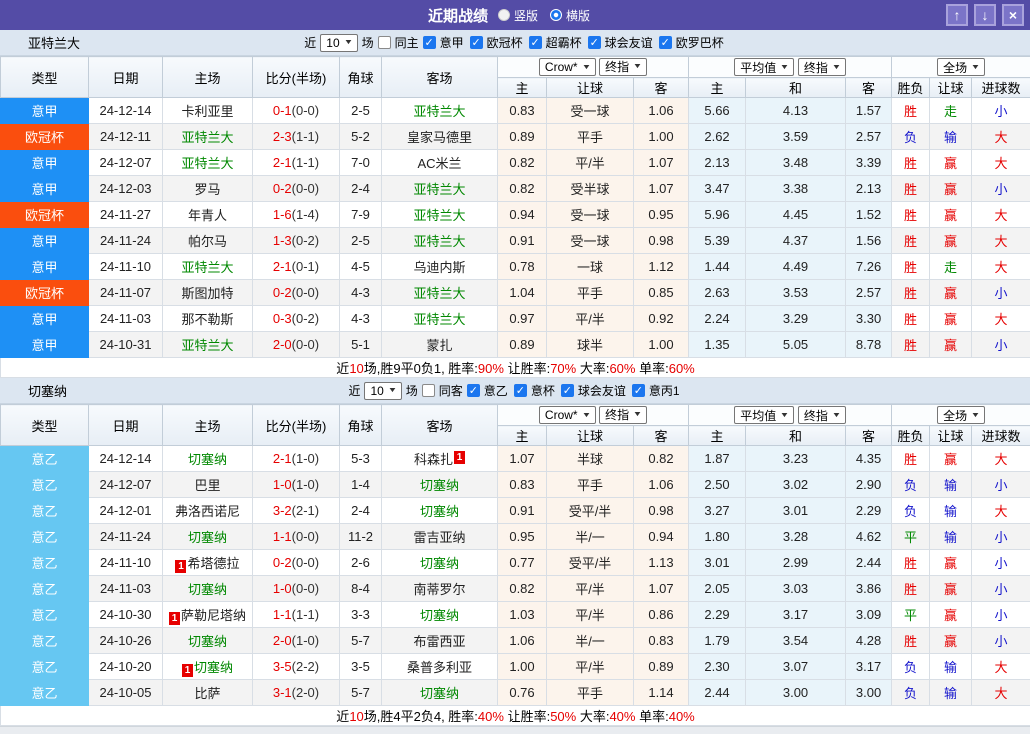 This screenshot has width=1030, height=734. What do you see at coordinates (570, 15) in the screenshot?
I see `radio-horizontal-layout: 横版` at bounding box center [570, 15].